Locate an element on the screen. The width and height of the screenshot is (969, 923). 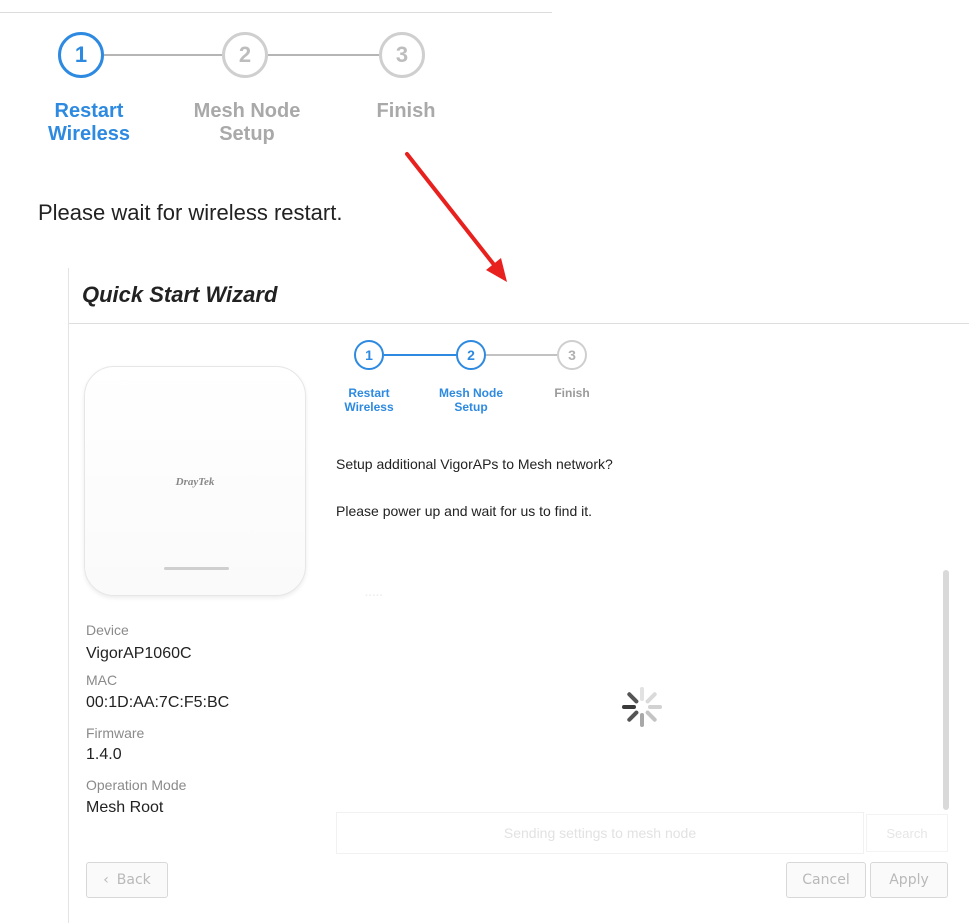
top-step-2-label: Mesh Node Setup is located at coordinates (247, 122).